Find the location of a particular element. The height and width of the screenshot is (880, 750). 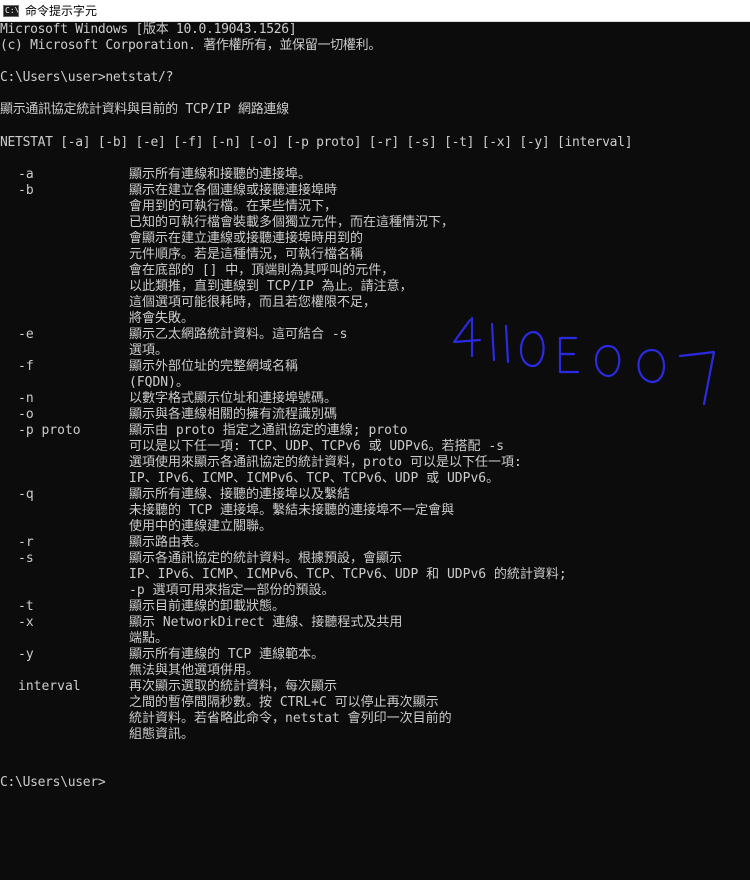

option-flag: -o is located at coordinates (26, 414).